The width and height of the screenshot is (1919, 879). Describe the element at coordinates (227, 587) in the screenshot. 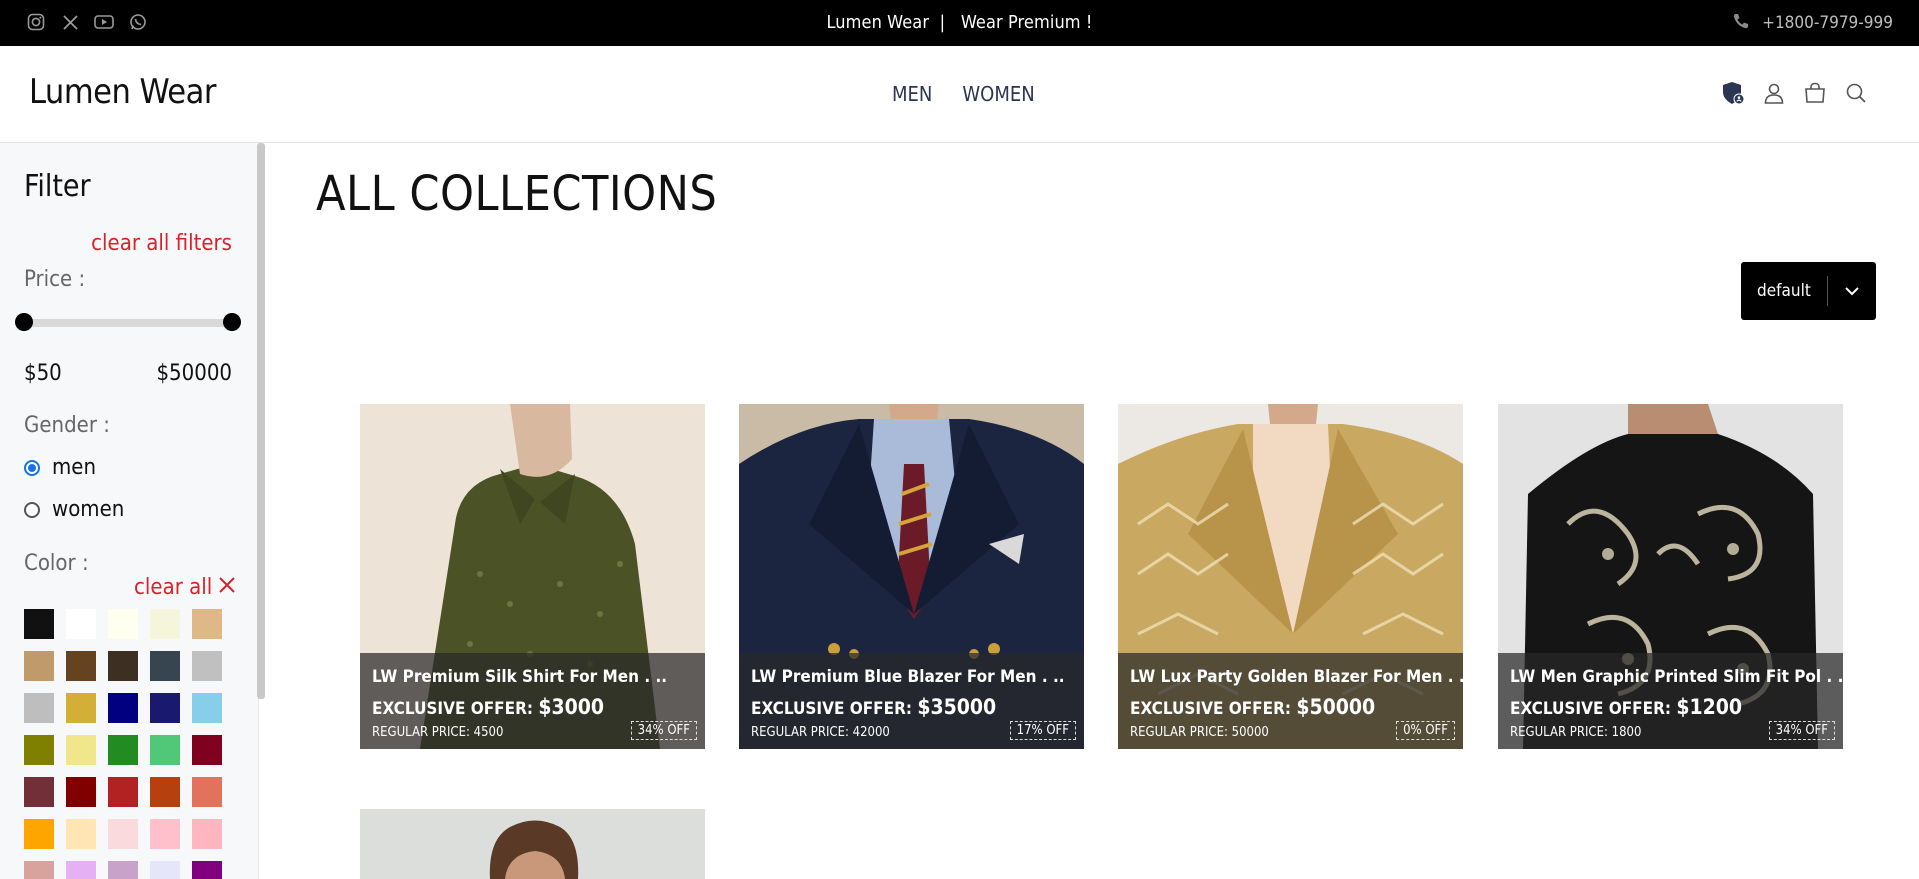

I see `close-icon` at that location.